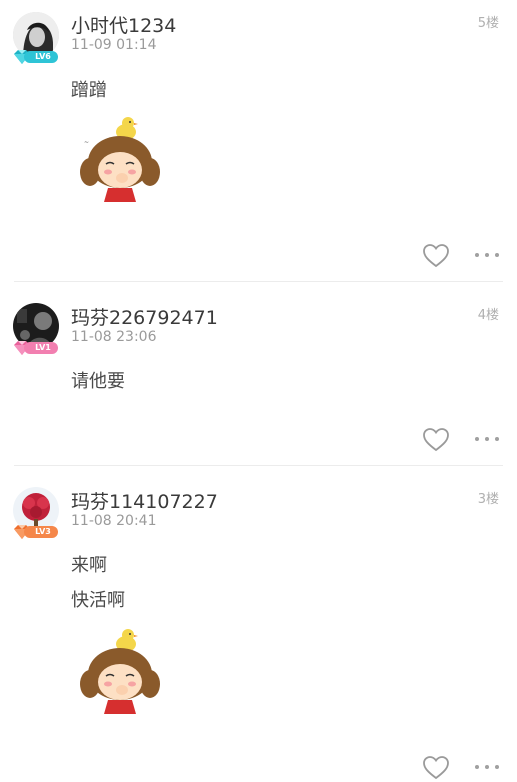  I want to click on post-content: 蹭蹭, so click(89, 90).